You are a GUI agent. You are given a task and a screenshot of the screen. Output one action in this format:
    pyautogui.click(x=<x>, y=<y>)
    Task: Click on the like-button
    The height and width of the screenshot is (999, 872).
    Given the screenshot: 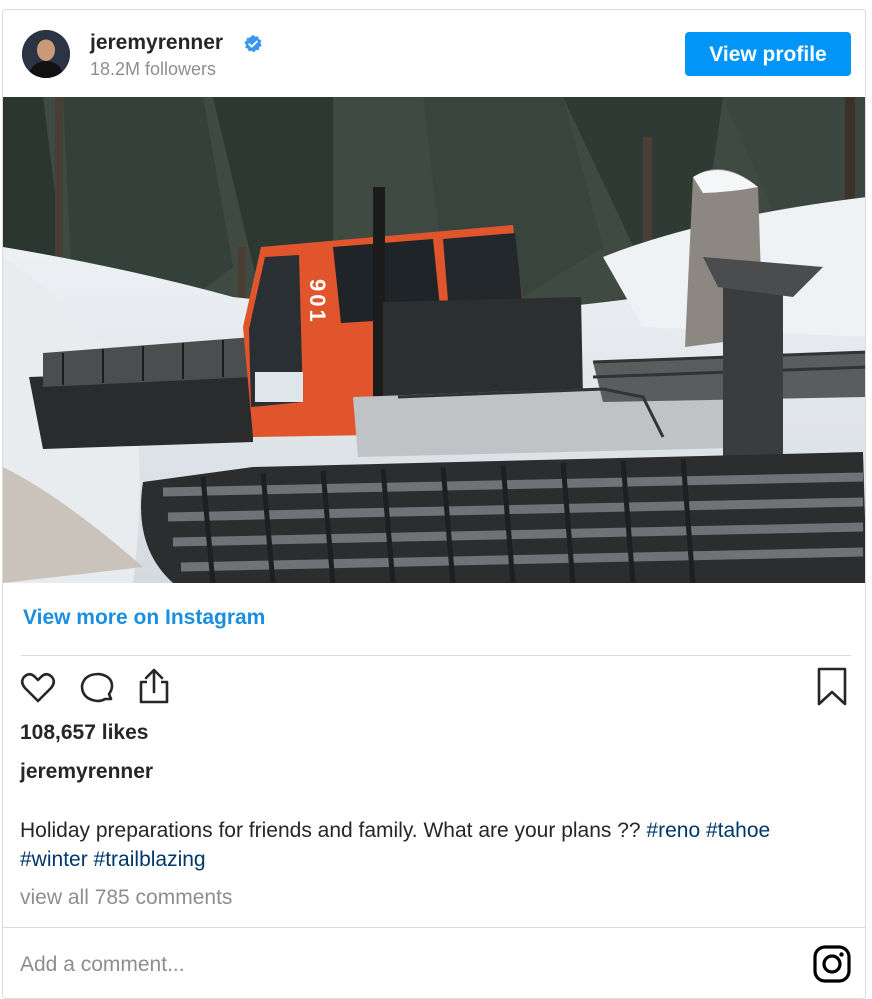 What is the action you would take?
    pyautogui.click(x=38, y=688)
    